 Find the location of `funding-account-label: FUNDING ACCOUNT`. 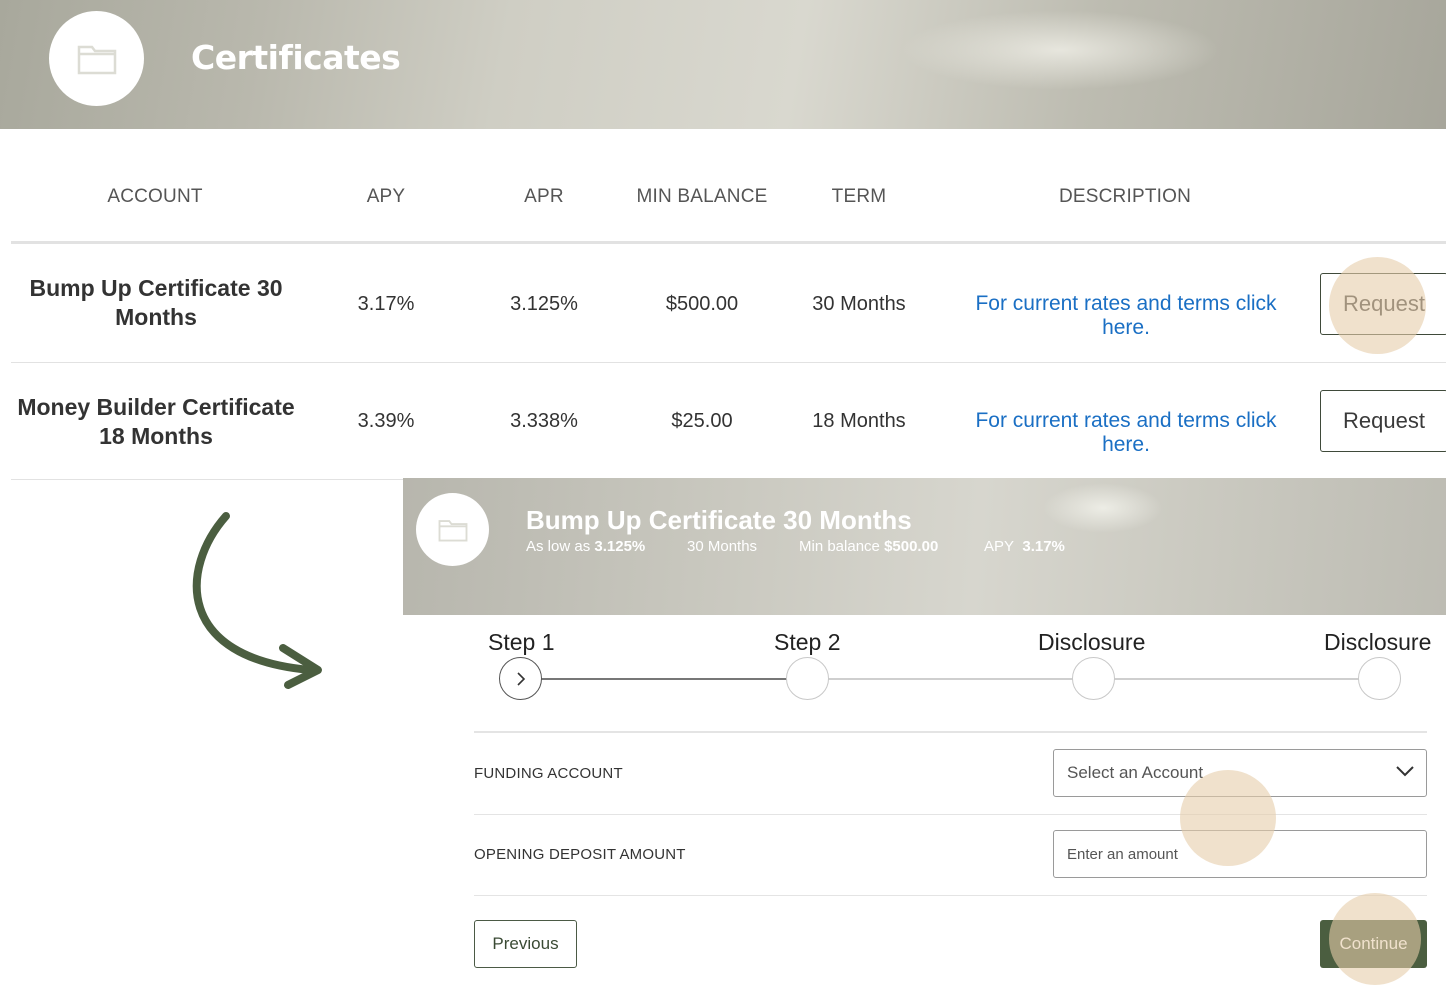

funding-account-label: FUNDING ACCOUNT is located at coordinates (548, 773).